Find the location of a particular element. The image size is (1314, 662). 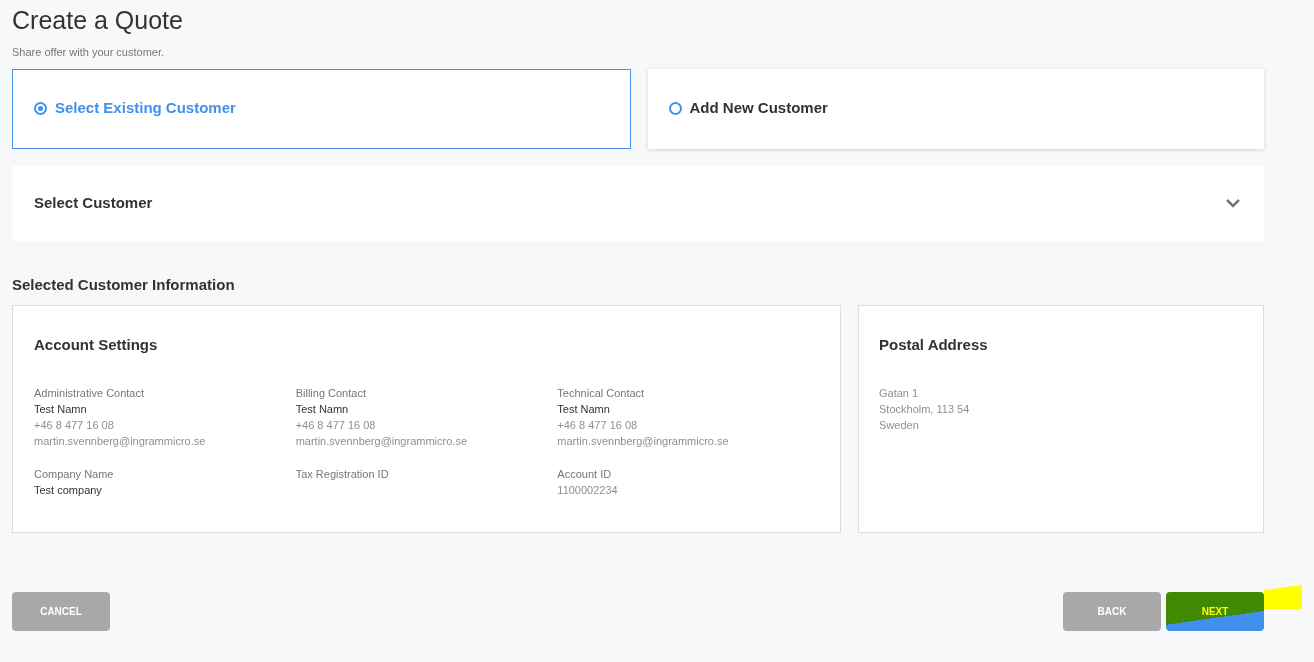

secondary-button: CANCEL is located at coordinates (61, 611).